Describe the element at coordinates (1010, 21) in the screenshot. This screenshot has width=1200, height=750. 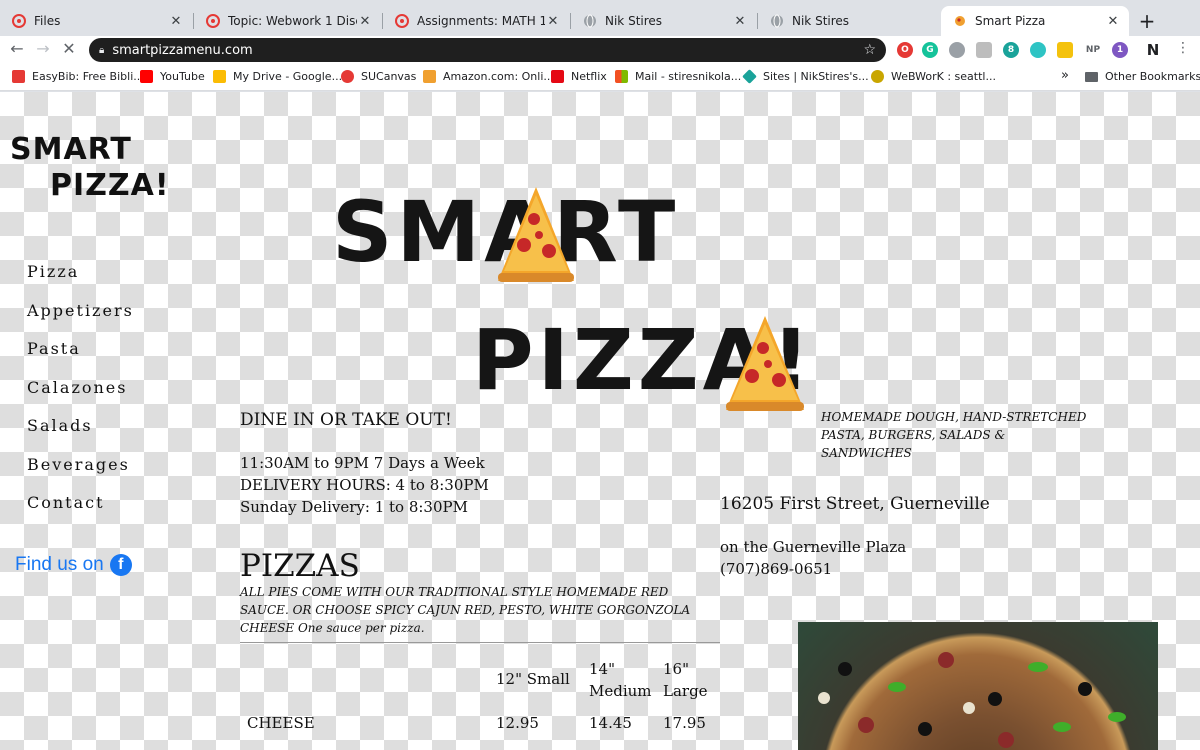
I see `tab-title: Smart Pizza` at that location.